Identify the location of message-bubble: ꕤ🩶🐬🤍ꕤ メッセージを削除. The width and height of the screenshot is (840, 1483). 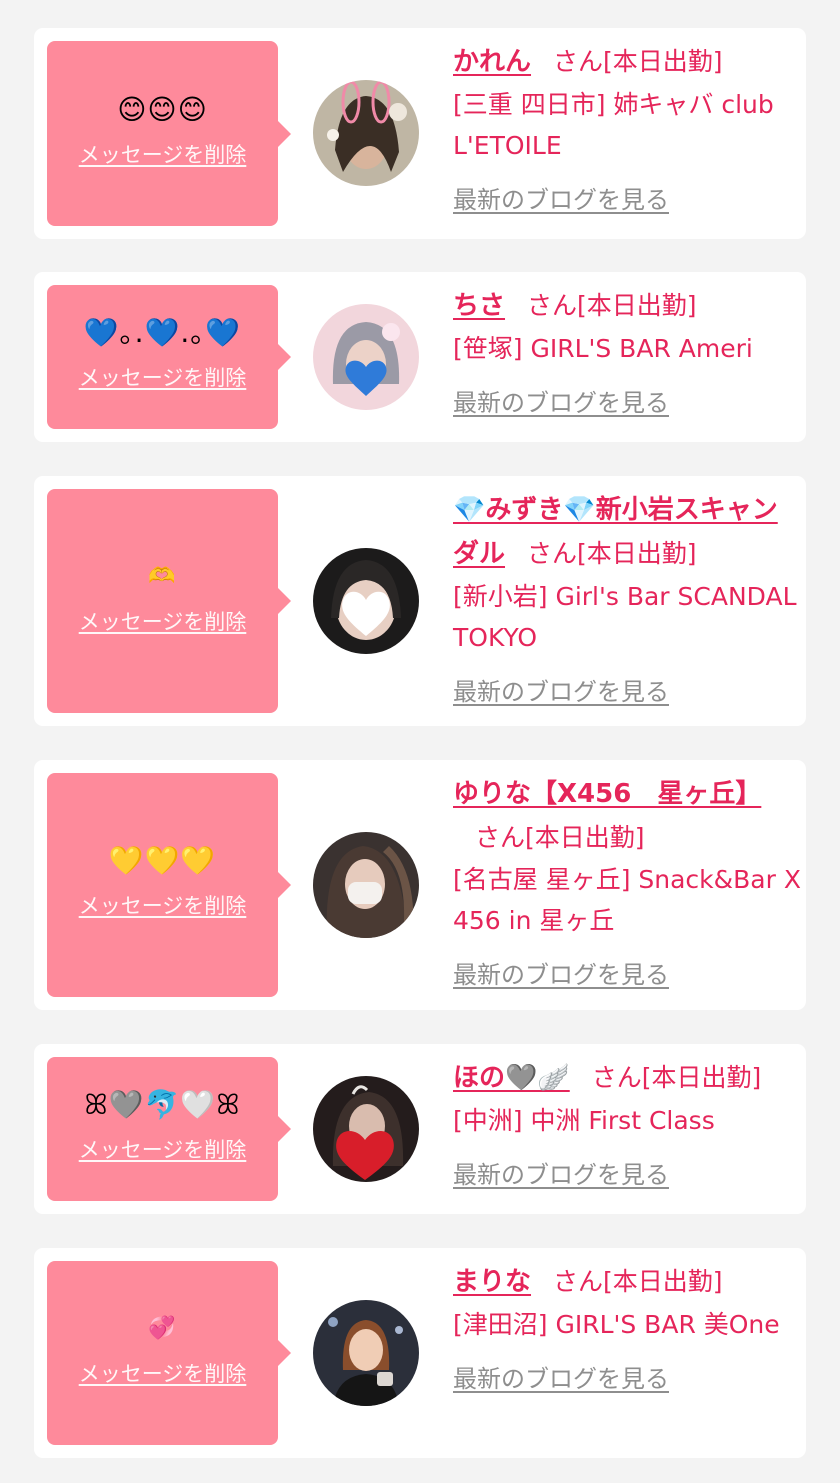
(169, 1129).